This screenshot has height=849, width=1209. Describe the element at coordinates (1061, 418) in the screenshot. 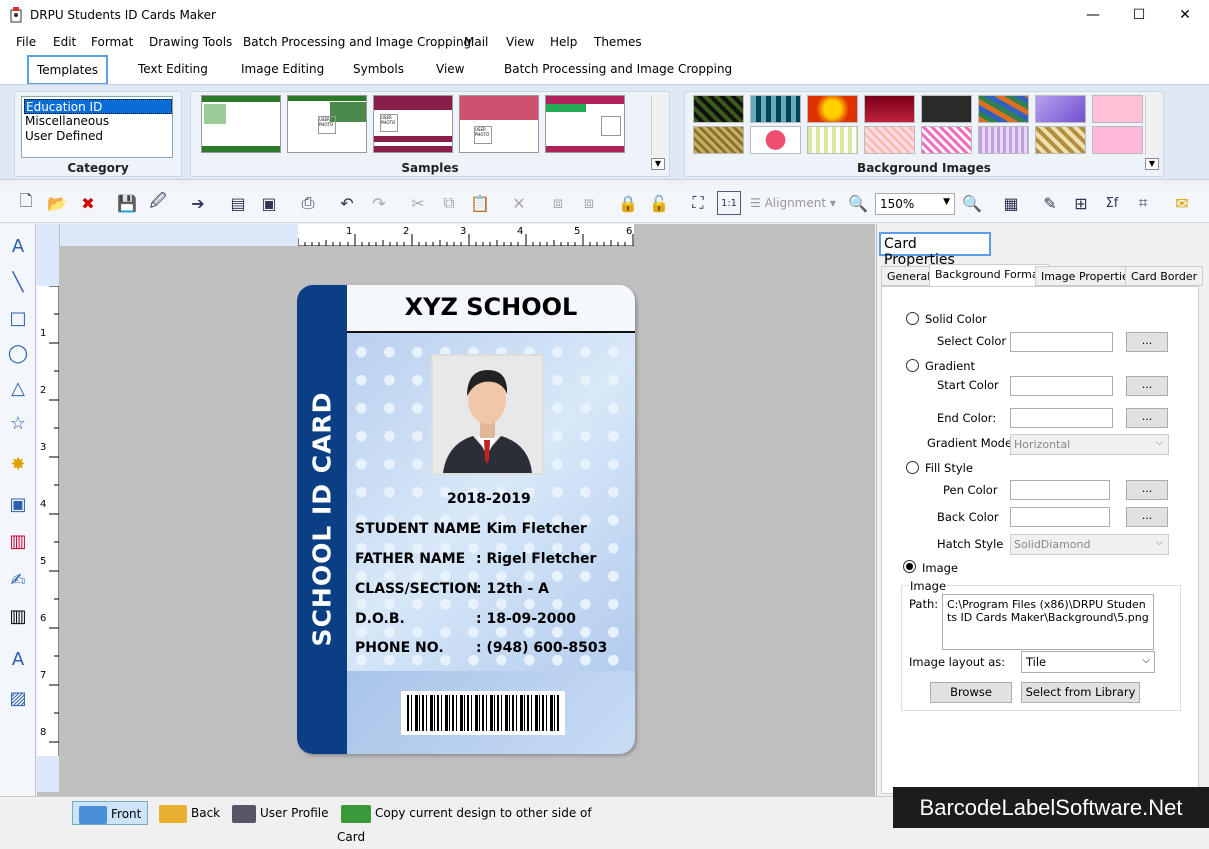

I see `end-color-field` at that location.